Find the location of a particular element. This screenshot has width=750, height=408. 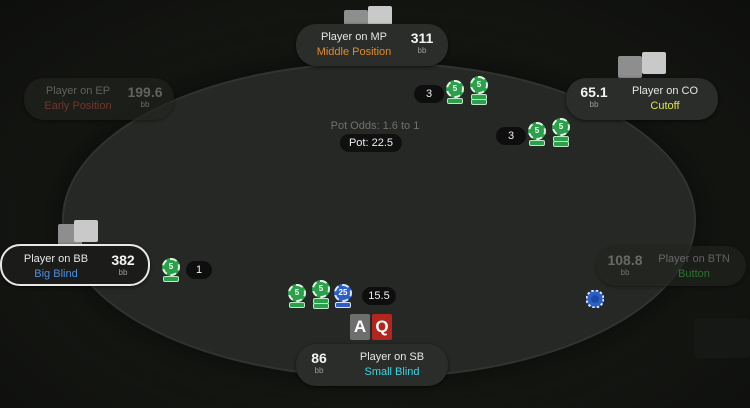

bet-amount-sb: 15.5 is located at coordinates (379, 296).